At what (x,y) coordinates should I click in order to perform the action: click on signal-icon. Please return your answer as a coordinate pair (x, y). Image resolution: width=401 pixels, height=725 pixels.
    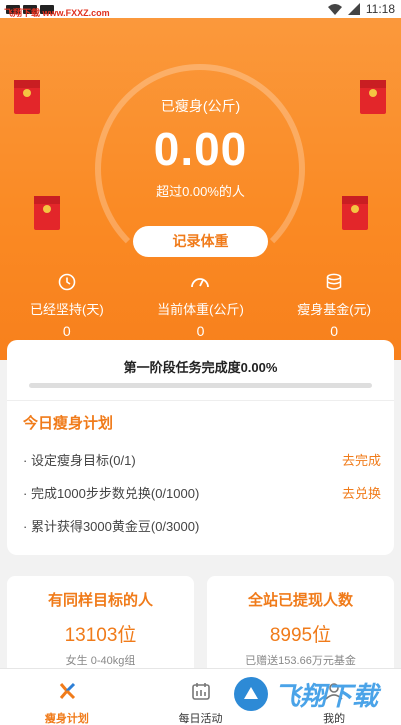
    Looking at the image, I should click on (353, 9).